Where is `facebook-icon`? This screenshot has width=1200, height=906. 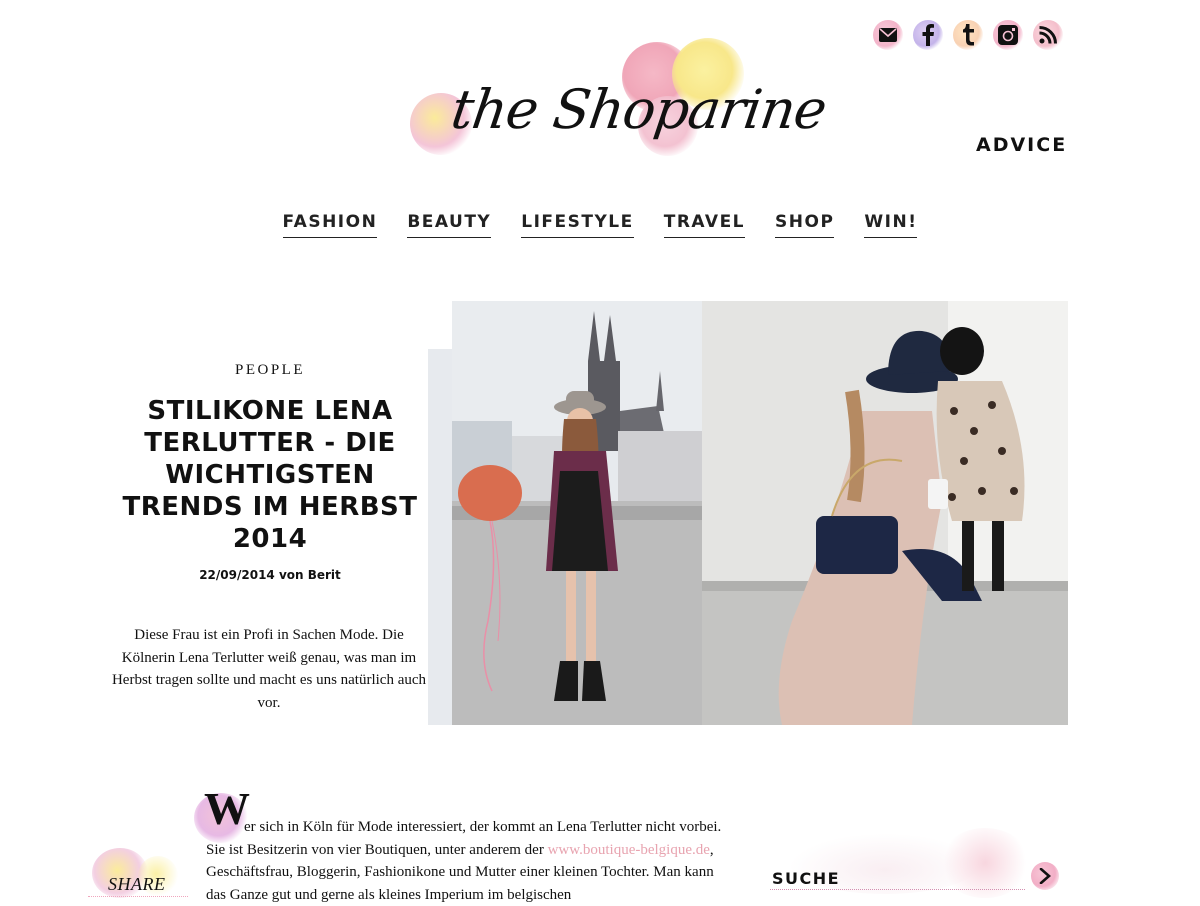 facebook-icon is located at coordinates (928, 35).